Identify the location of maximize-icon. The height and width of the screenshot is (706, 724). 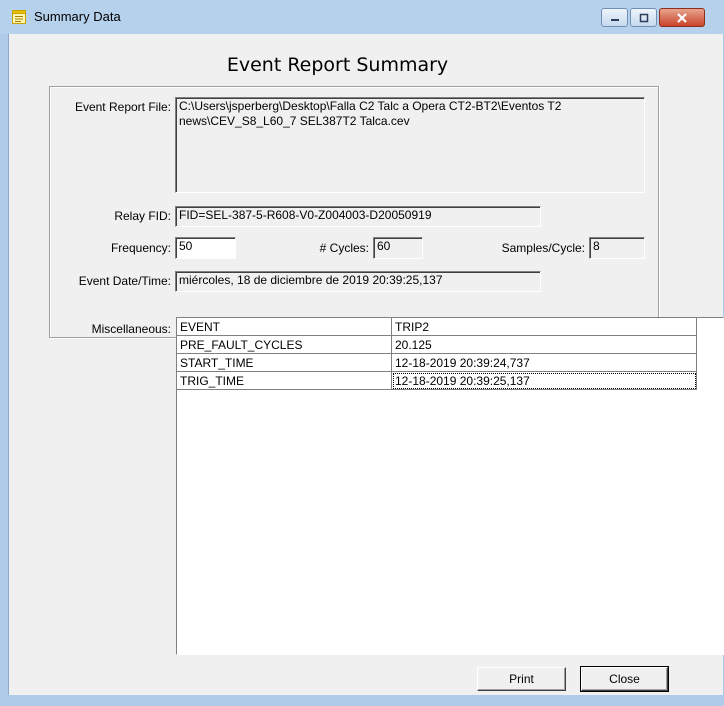
(643, 17).